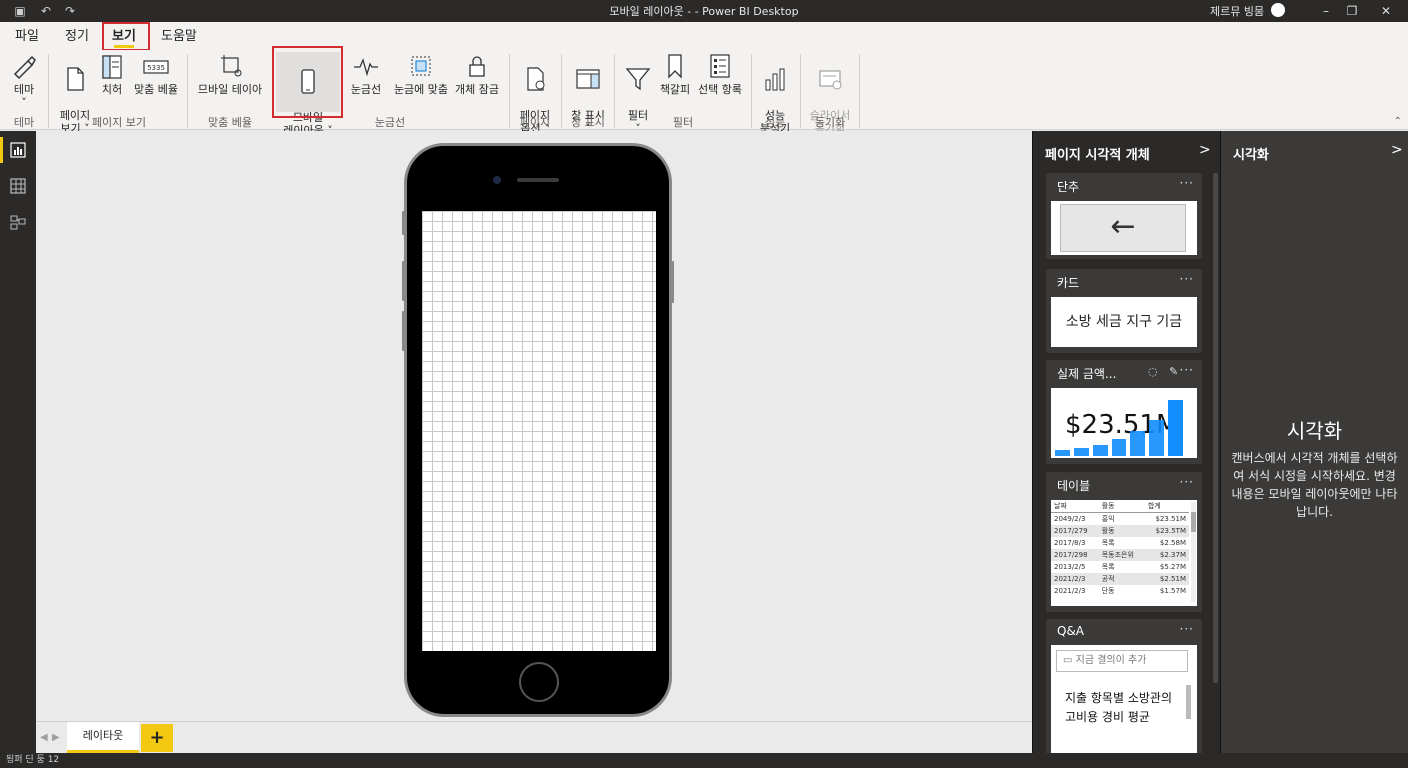  I want to click on data-view-icon, so click(18, 186).